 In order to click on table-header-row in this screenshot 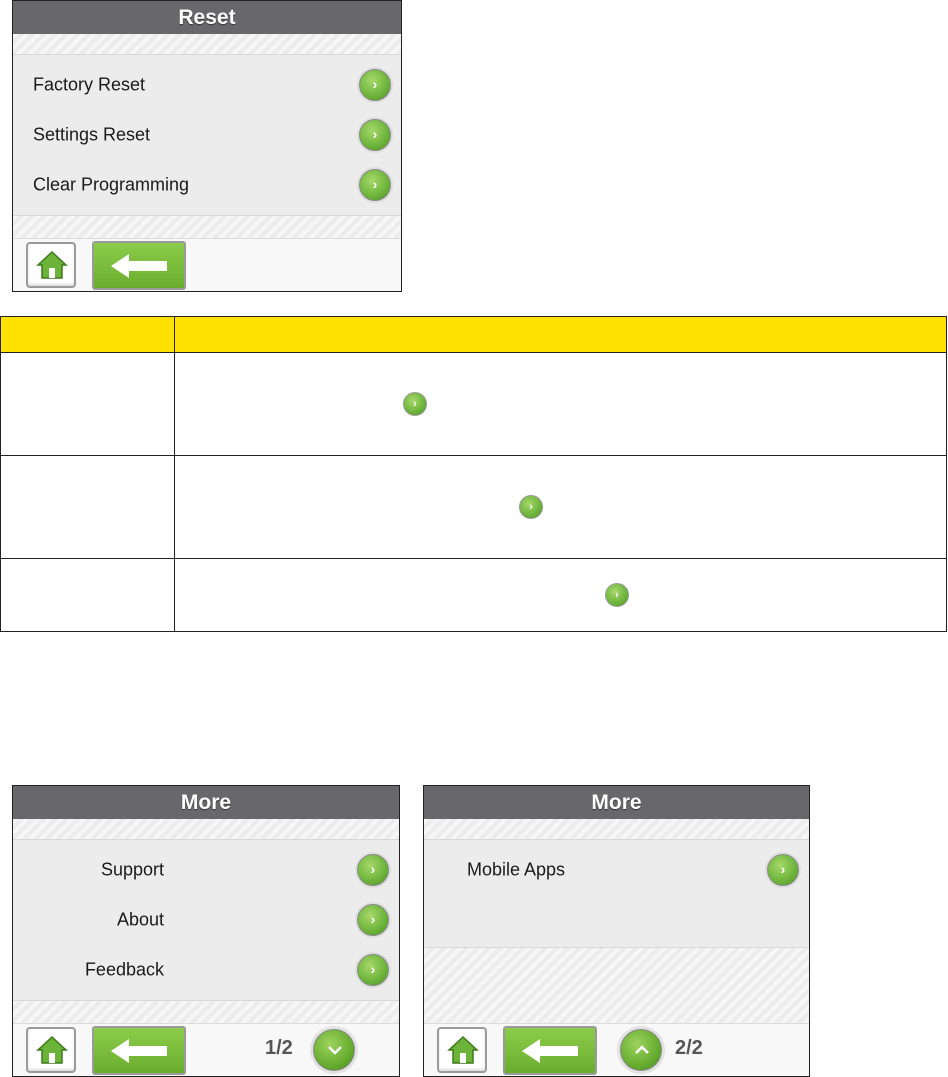, I will do `click(473, 334)`.